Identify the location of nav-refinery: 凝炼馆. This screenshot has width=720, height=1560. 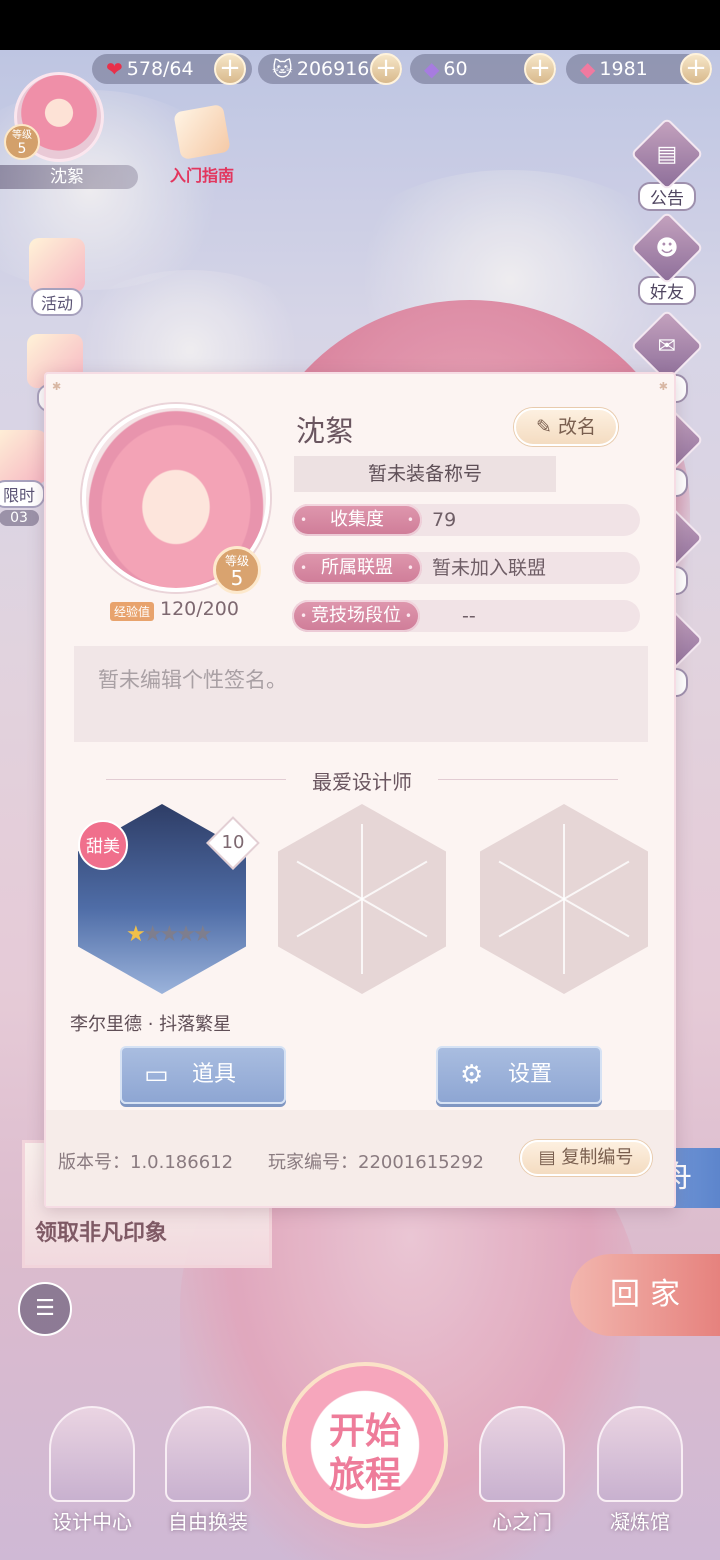
(640, 1470).